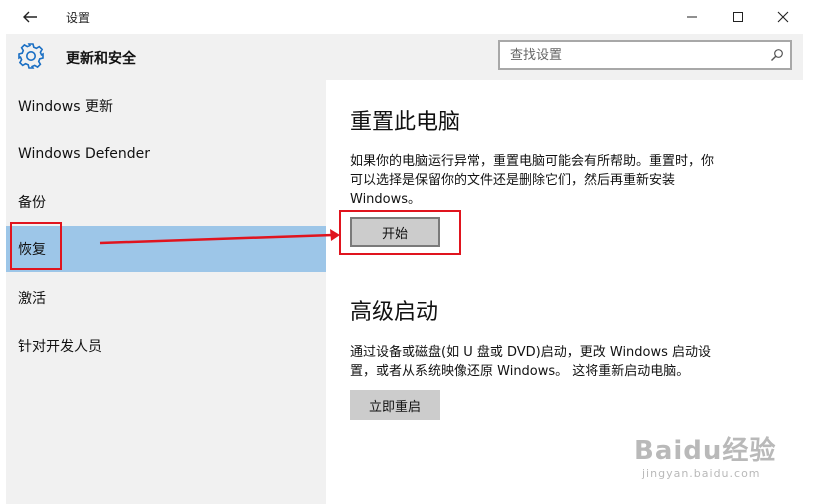 The image size is (829, 504). Describe the element at coordinates (705, 451) in the screenshot. I see `watermark-brand: Baidu经验` at that location.